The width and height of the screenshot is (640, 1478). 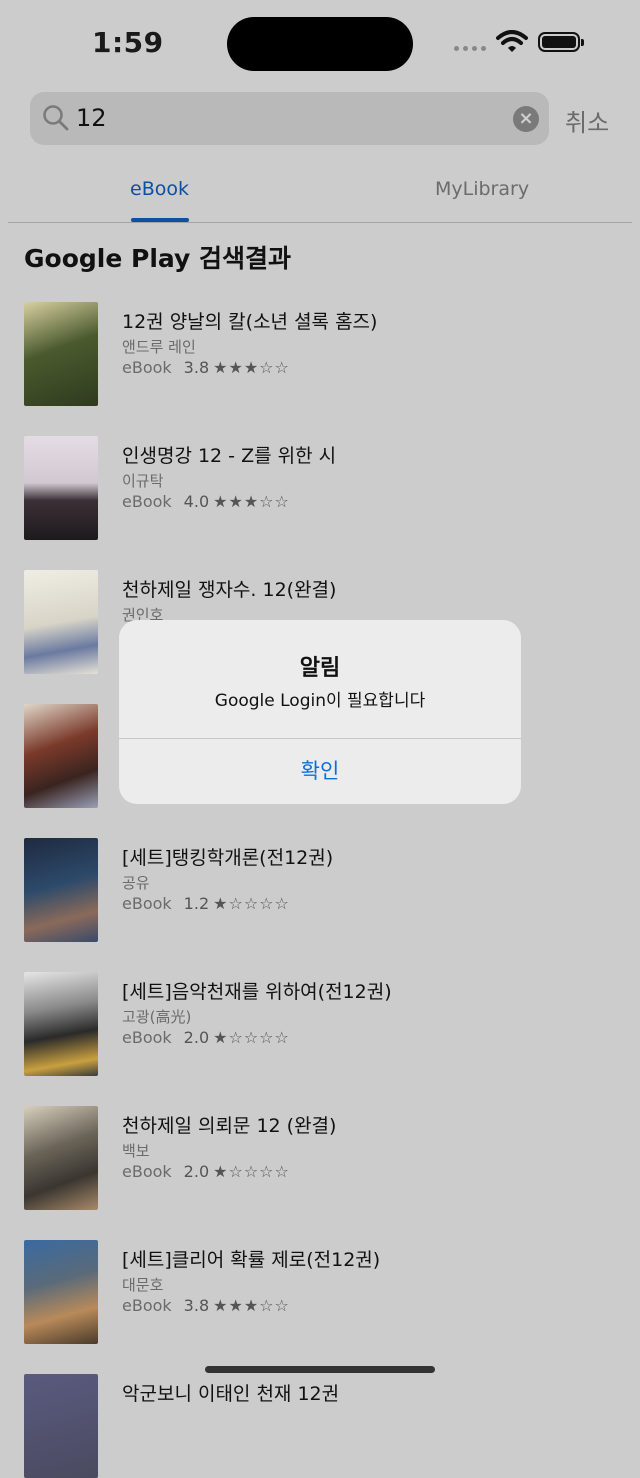 What do you see at coordinates (159, 347) in the screenshot?
I see `book-author: 앤드루 레인` at bounding box center [159, 347].